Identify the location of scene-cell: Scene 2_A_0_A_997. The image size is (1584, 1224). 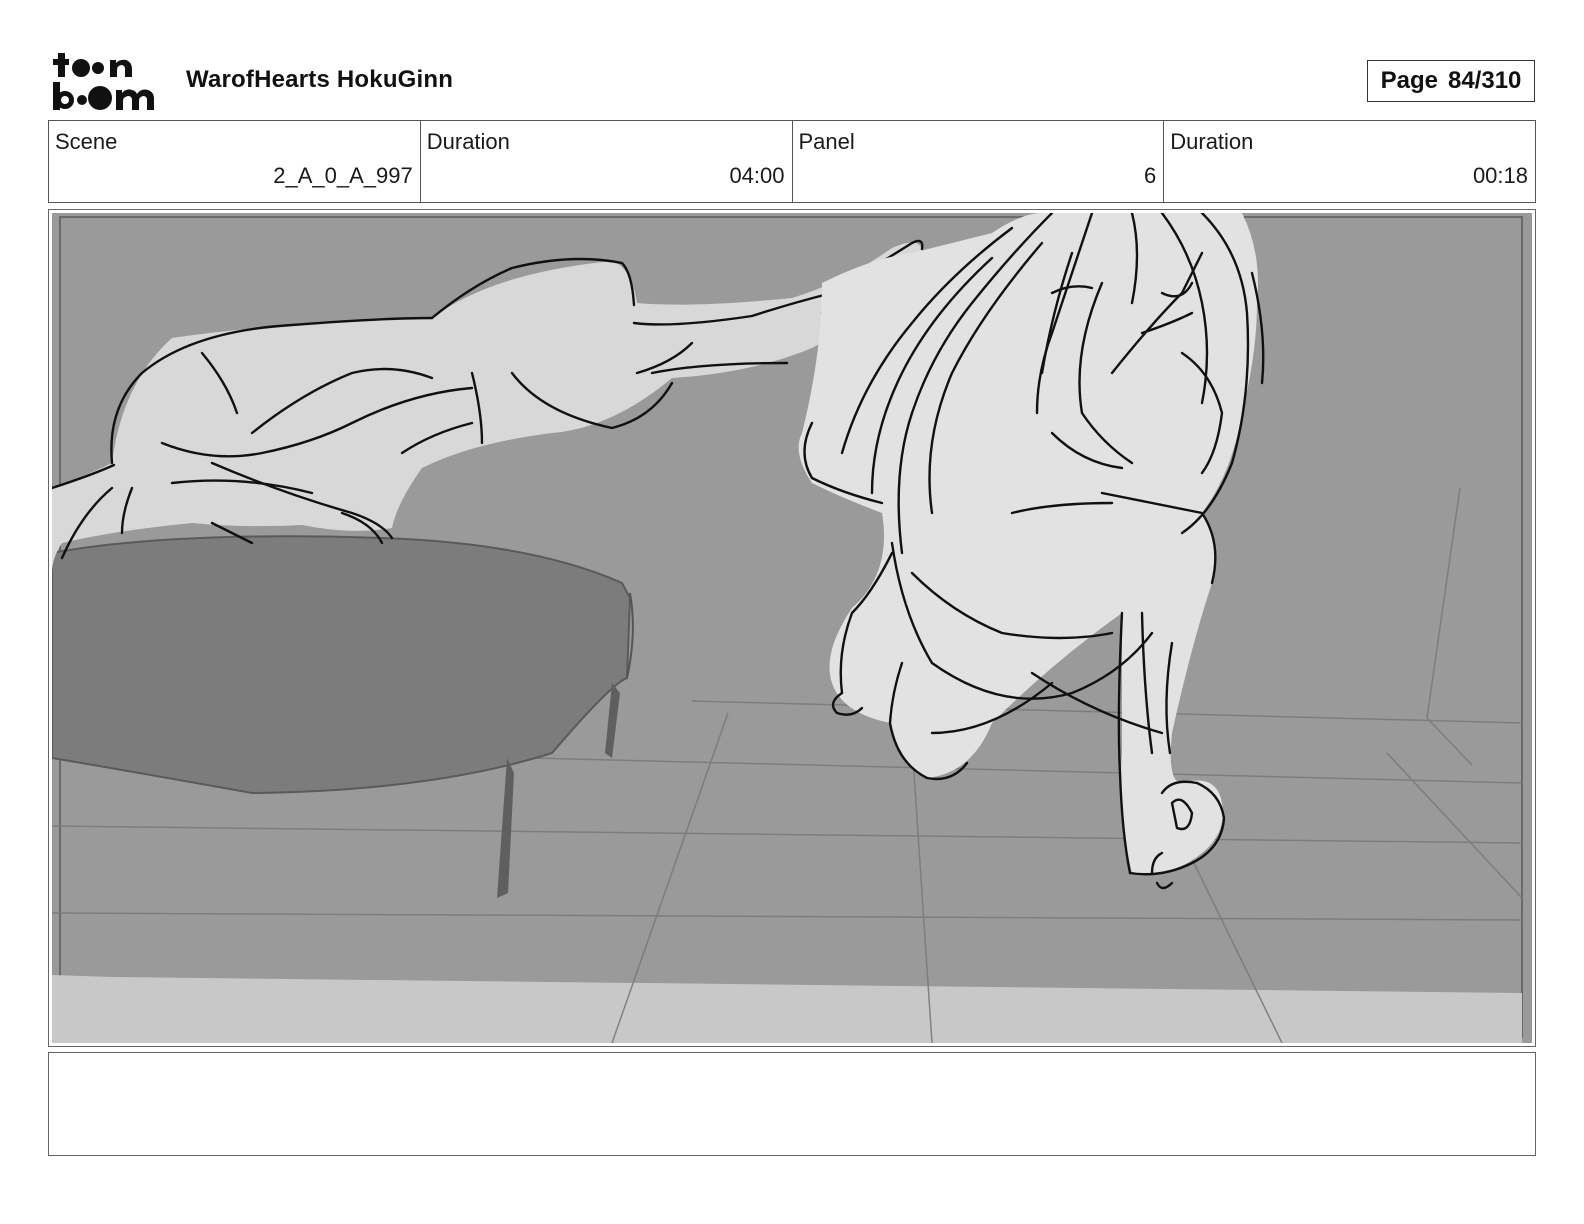
(235, 161).